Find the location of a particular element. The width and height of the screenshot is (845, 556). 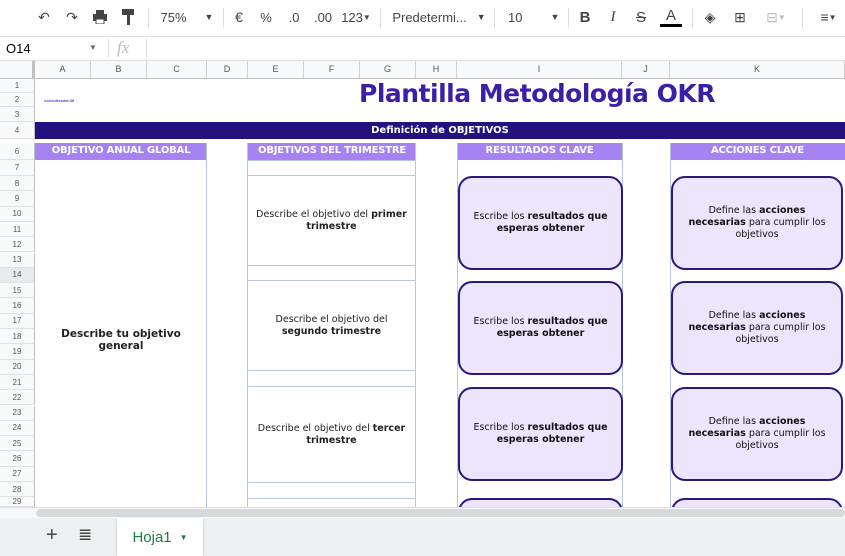

print-icon is located at coordinates (100, 17).